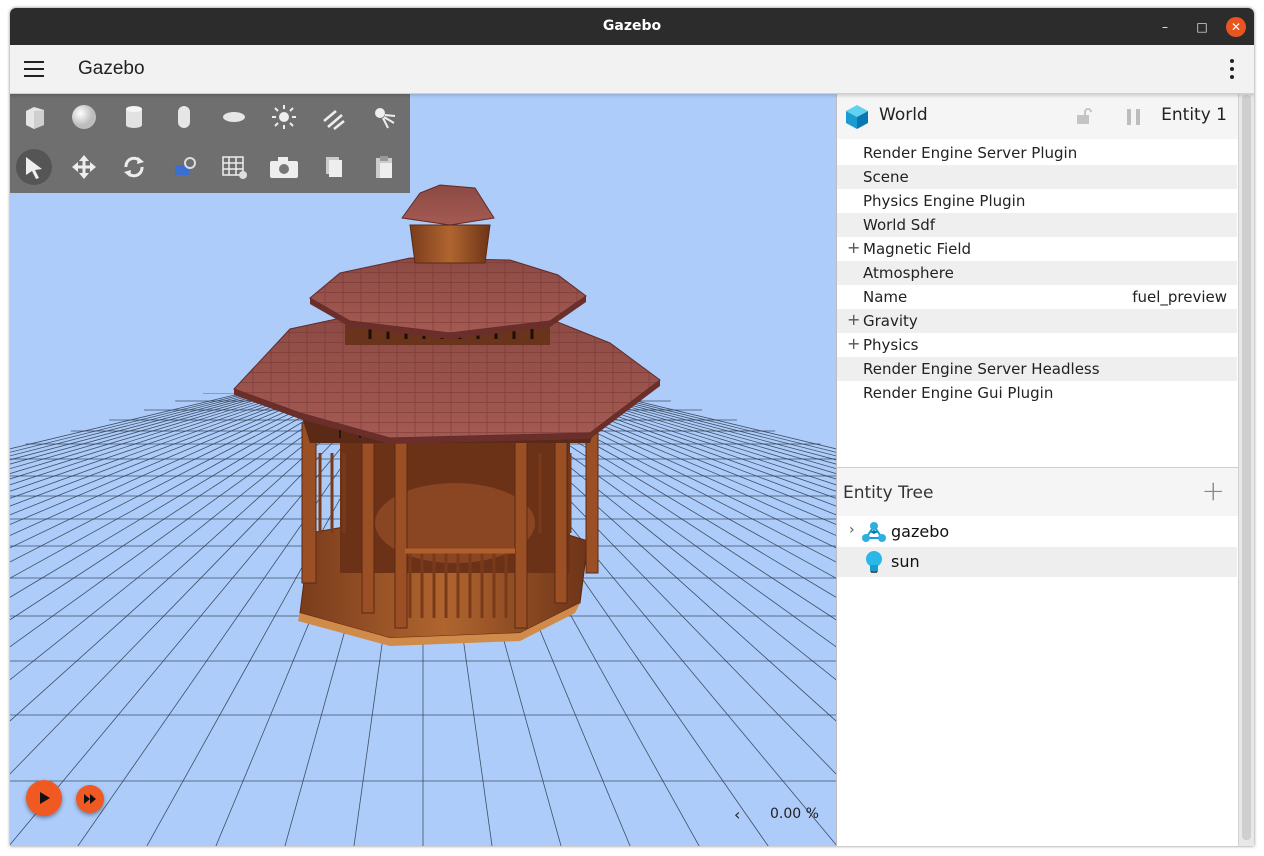  I want to click on component-label: Render Engine Gui Plugin, so click(958, 393).